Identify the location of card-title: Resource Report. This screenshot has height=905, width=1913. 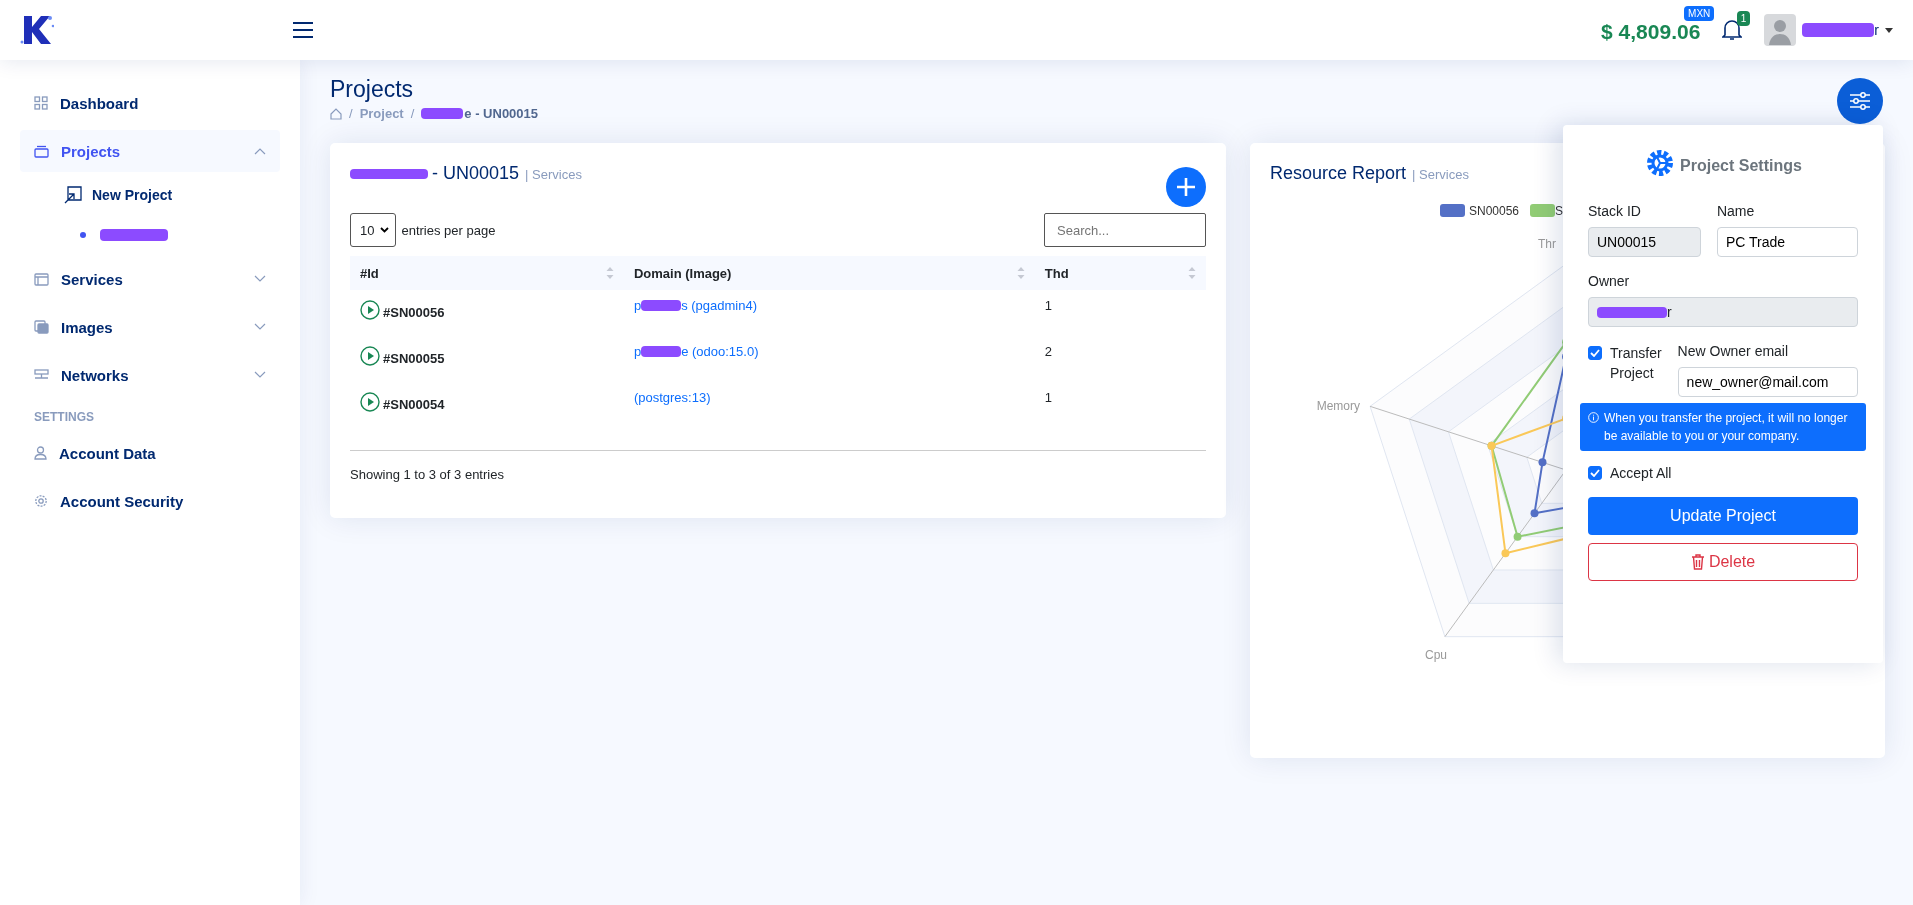
(1338, 173).